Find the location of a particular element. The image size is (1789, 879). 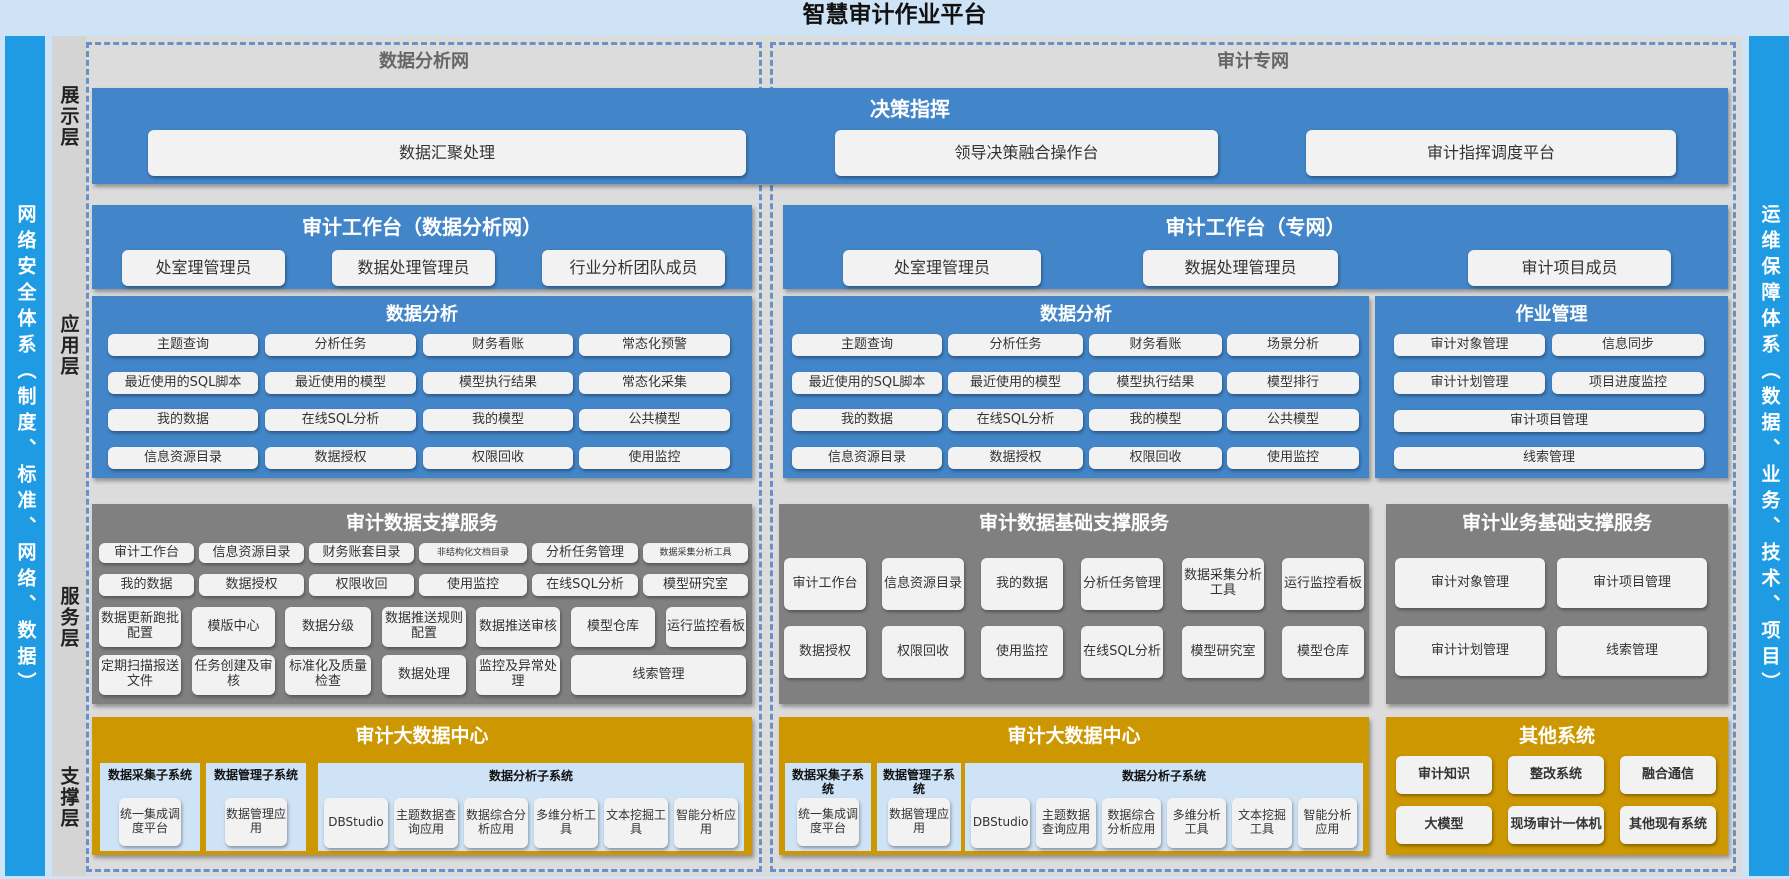

analysis-item: 常态化预警 is located at coordinates (654, 345).